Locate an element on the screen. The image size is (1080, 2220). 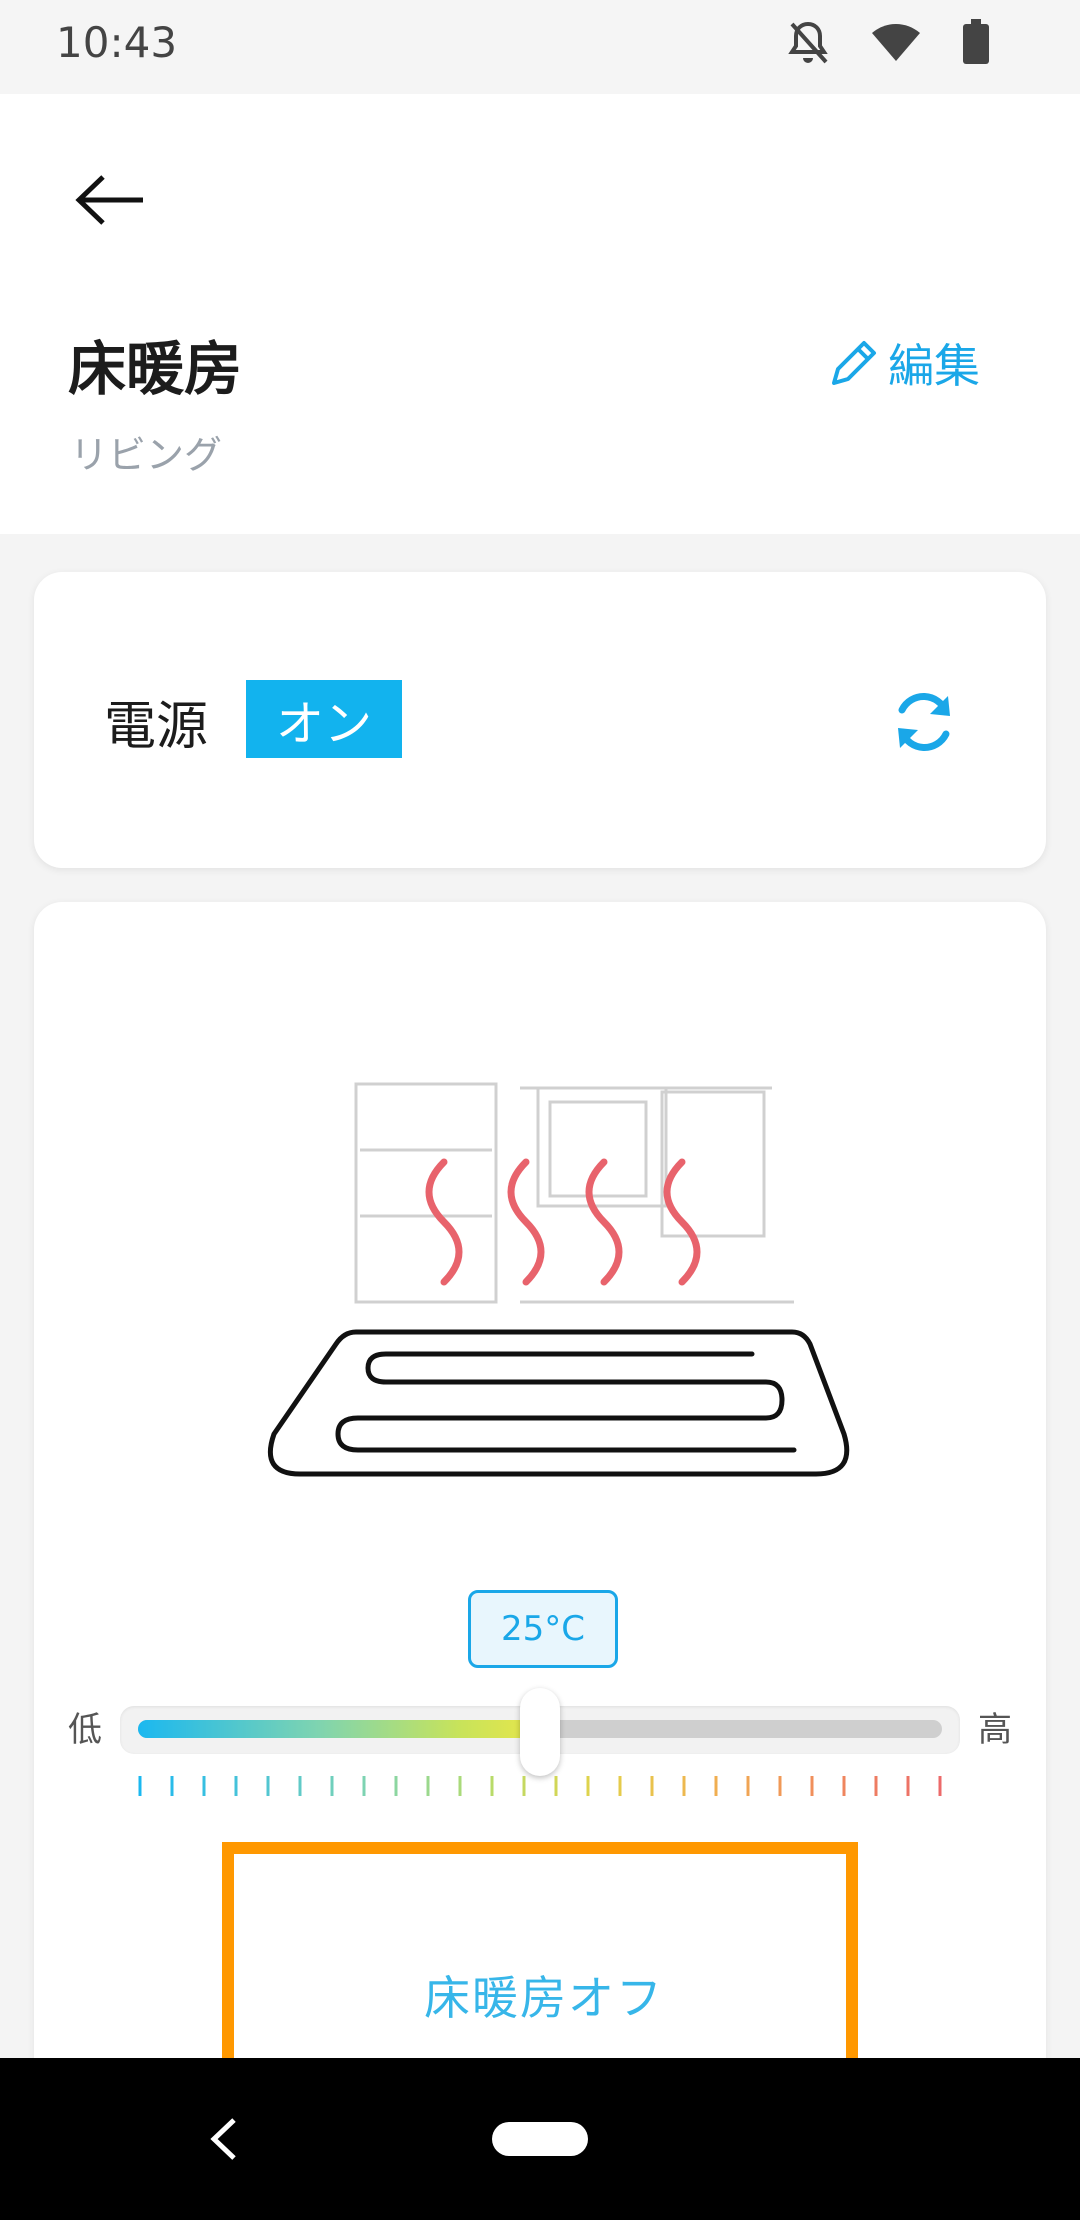
battery-icon is located at coordinates (976, 44).